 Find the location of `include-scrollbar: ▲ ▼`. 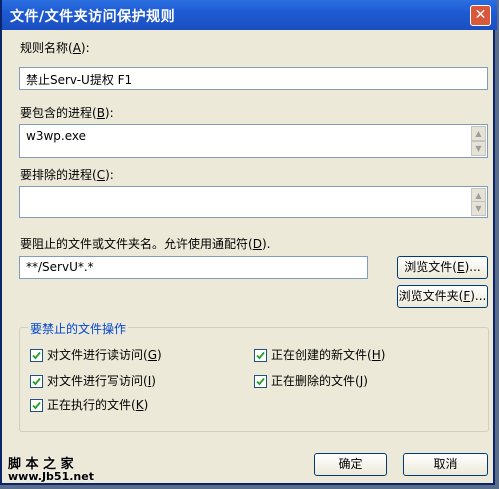

include-scrollbar: ▲ ▼ is located at coordinates (478, 141).